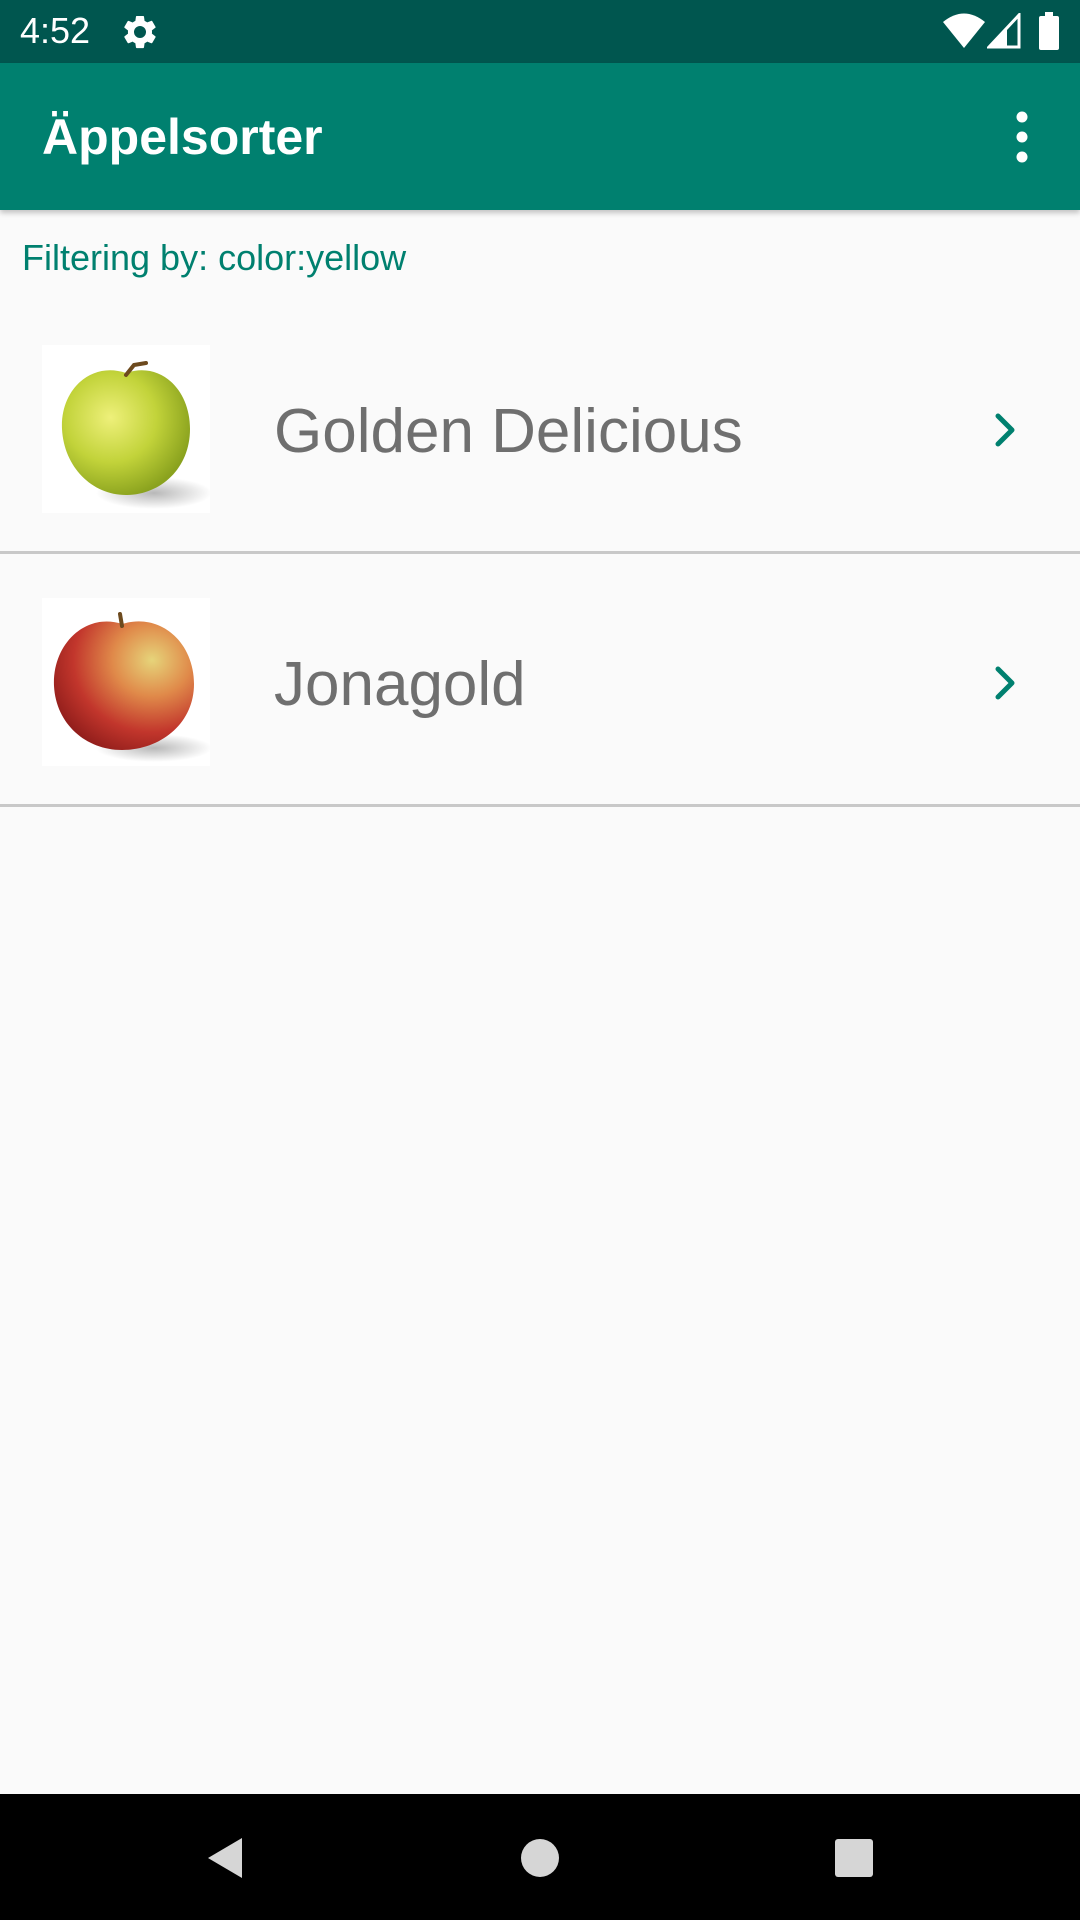 This screenshot has width=1080, height=1920. What do you see at coordinates (55, 30) in the screenshot?
I see `status-time: 4:52` at bounding box center [55, 30].